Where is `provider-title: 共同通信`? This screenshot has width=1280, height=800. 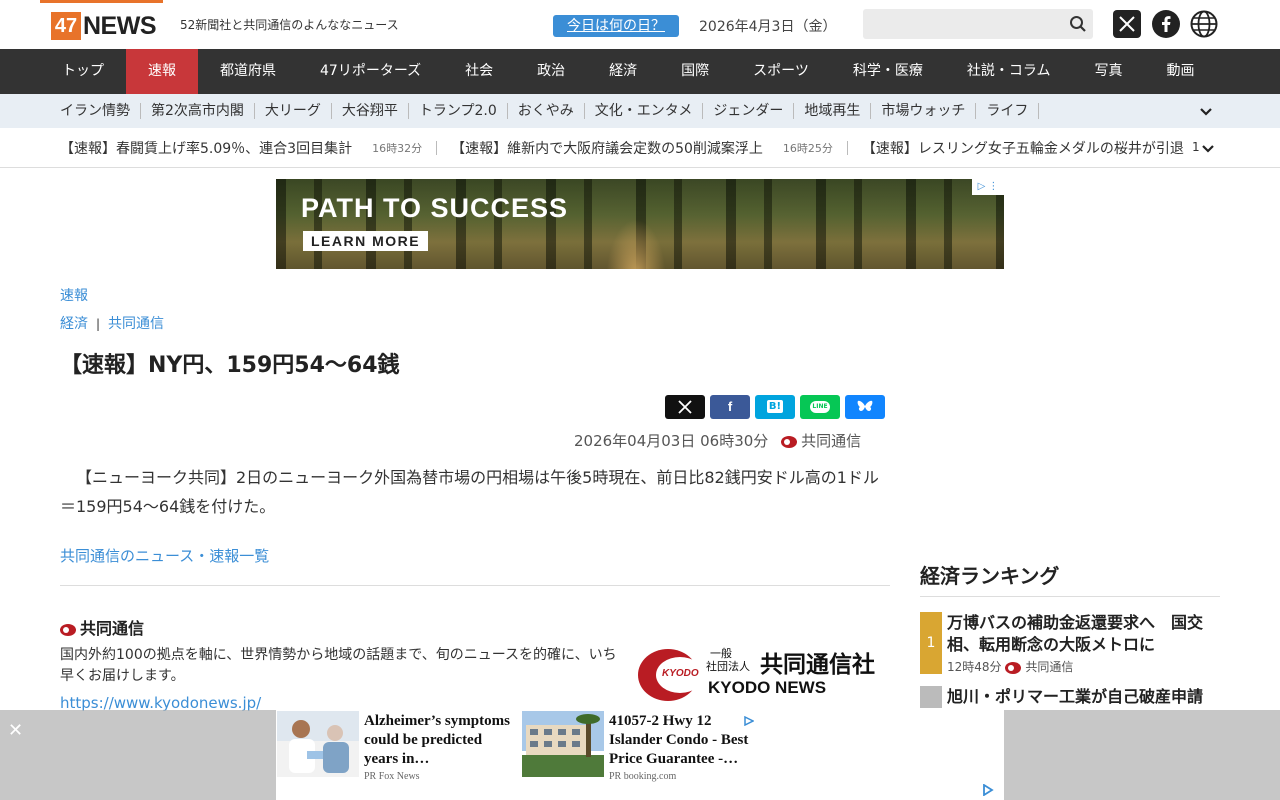
provider-title: 共同通信 is located at coordinates (102, 627).